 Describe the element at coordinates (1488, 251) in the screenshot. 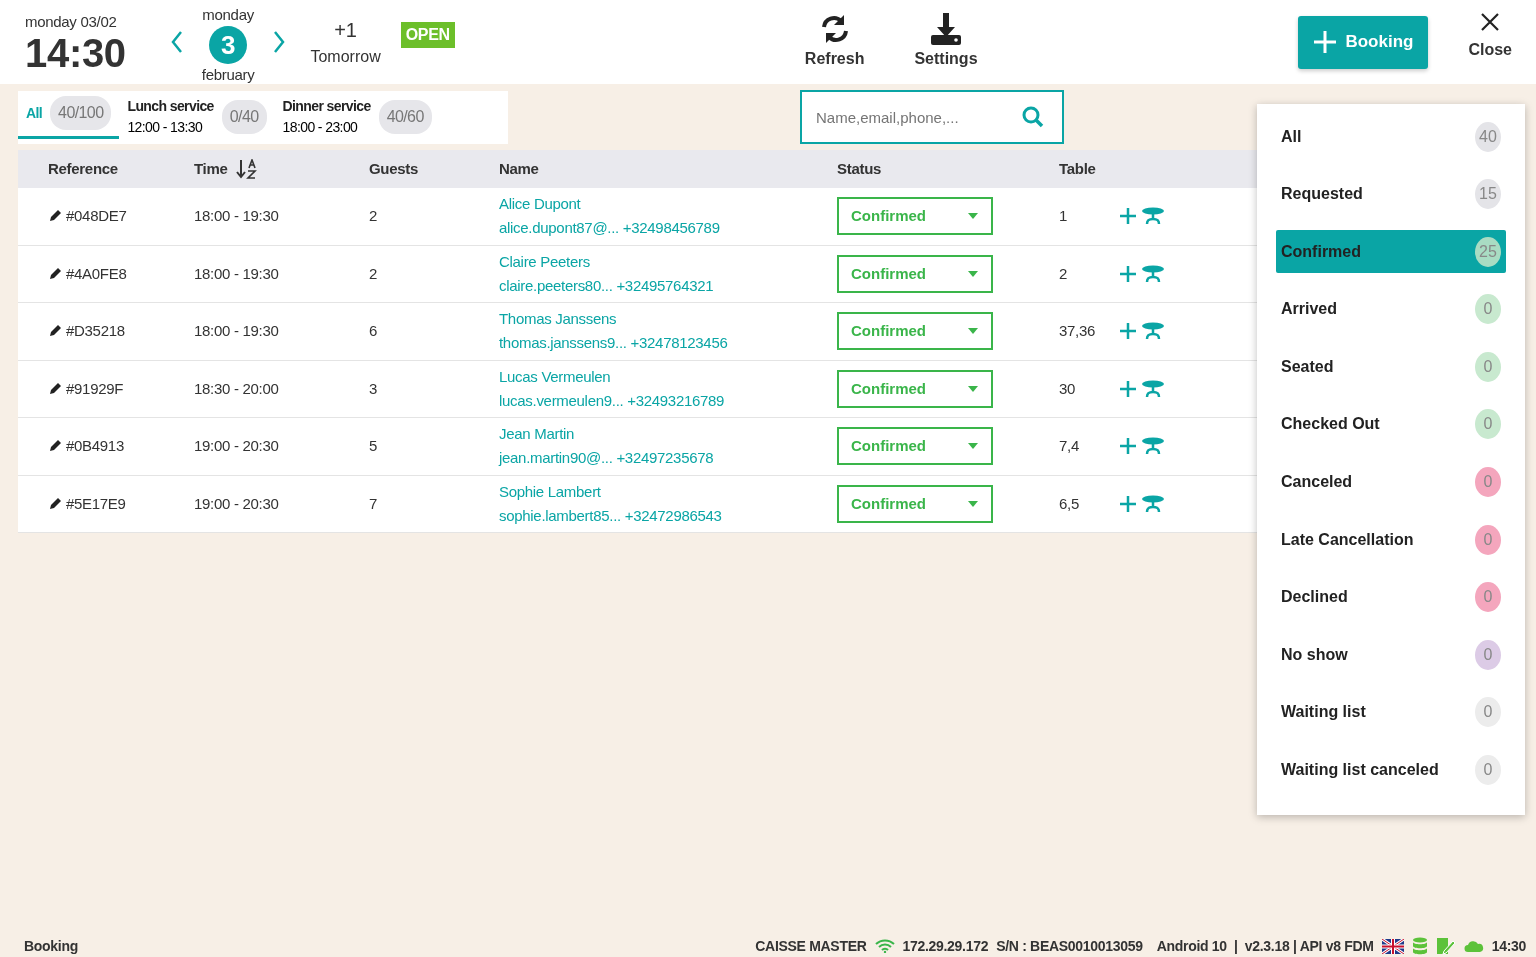

I see `count-badge: 25` at that location.